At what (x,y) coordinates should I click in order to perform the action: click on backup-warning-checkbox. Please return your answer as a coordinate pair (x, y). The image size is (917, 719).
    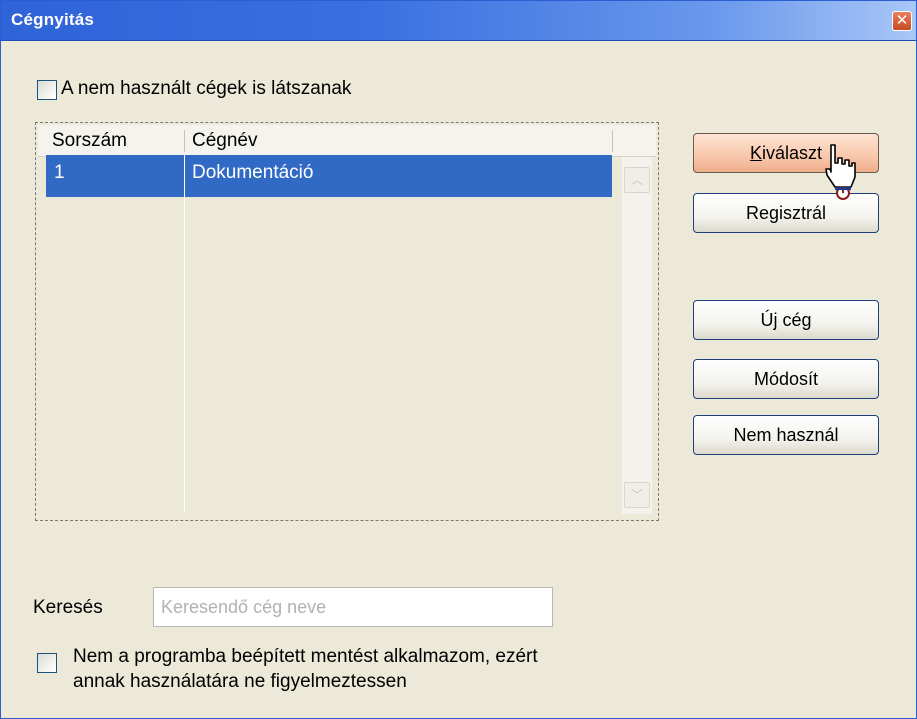
    Looking at the image, I should click on (47, 663).